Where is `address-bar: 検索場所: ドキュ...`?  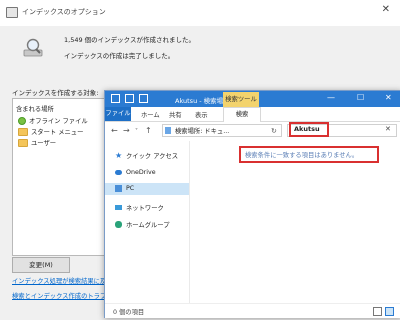
address-bar: 検索場所: ドキュ... is located at coordinates (222, 130).